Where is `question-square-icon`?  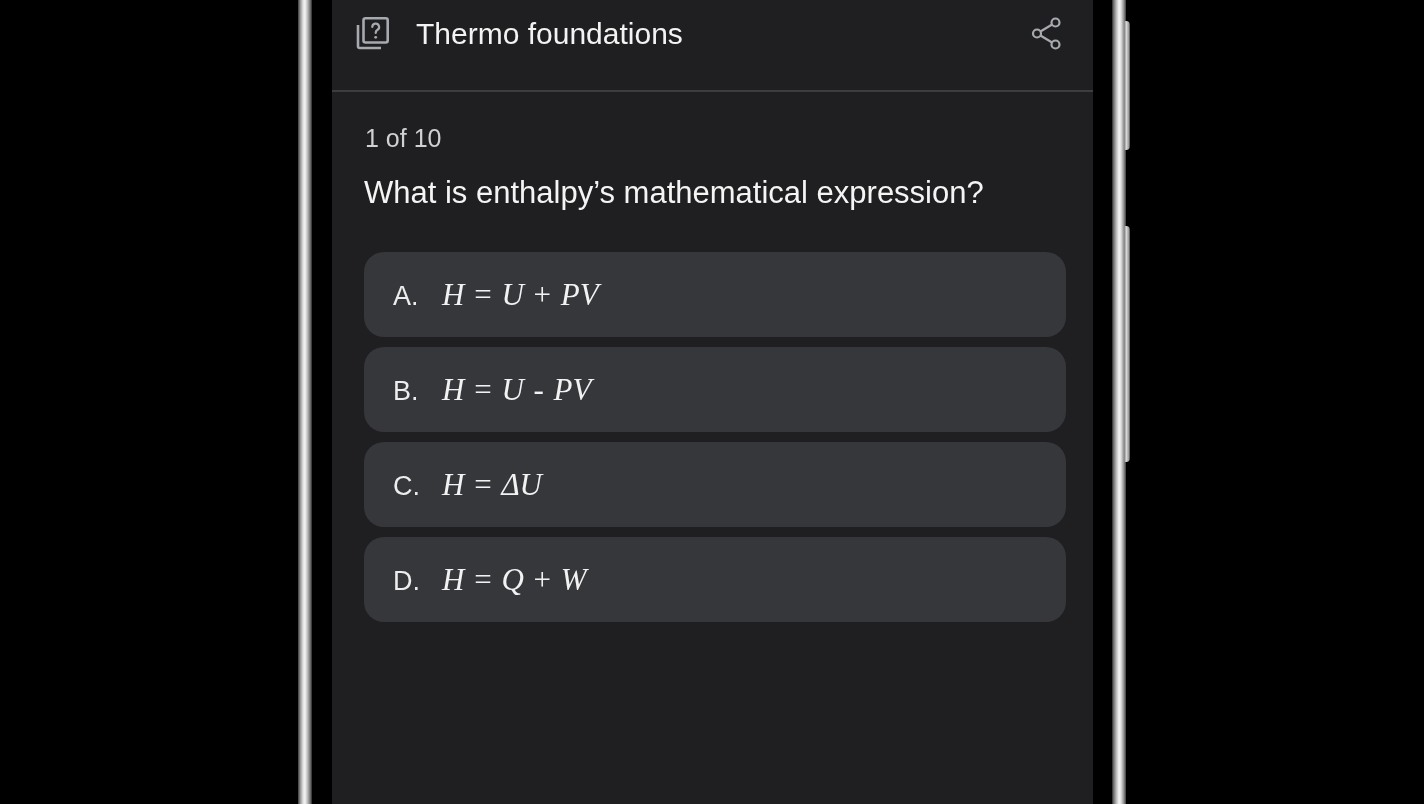 question-square-icon is located at coordinates (372, 33).